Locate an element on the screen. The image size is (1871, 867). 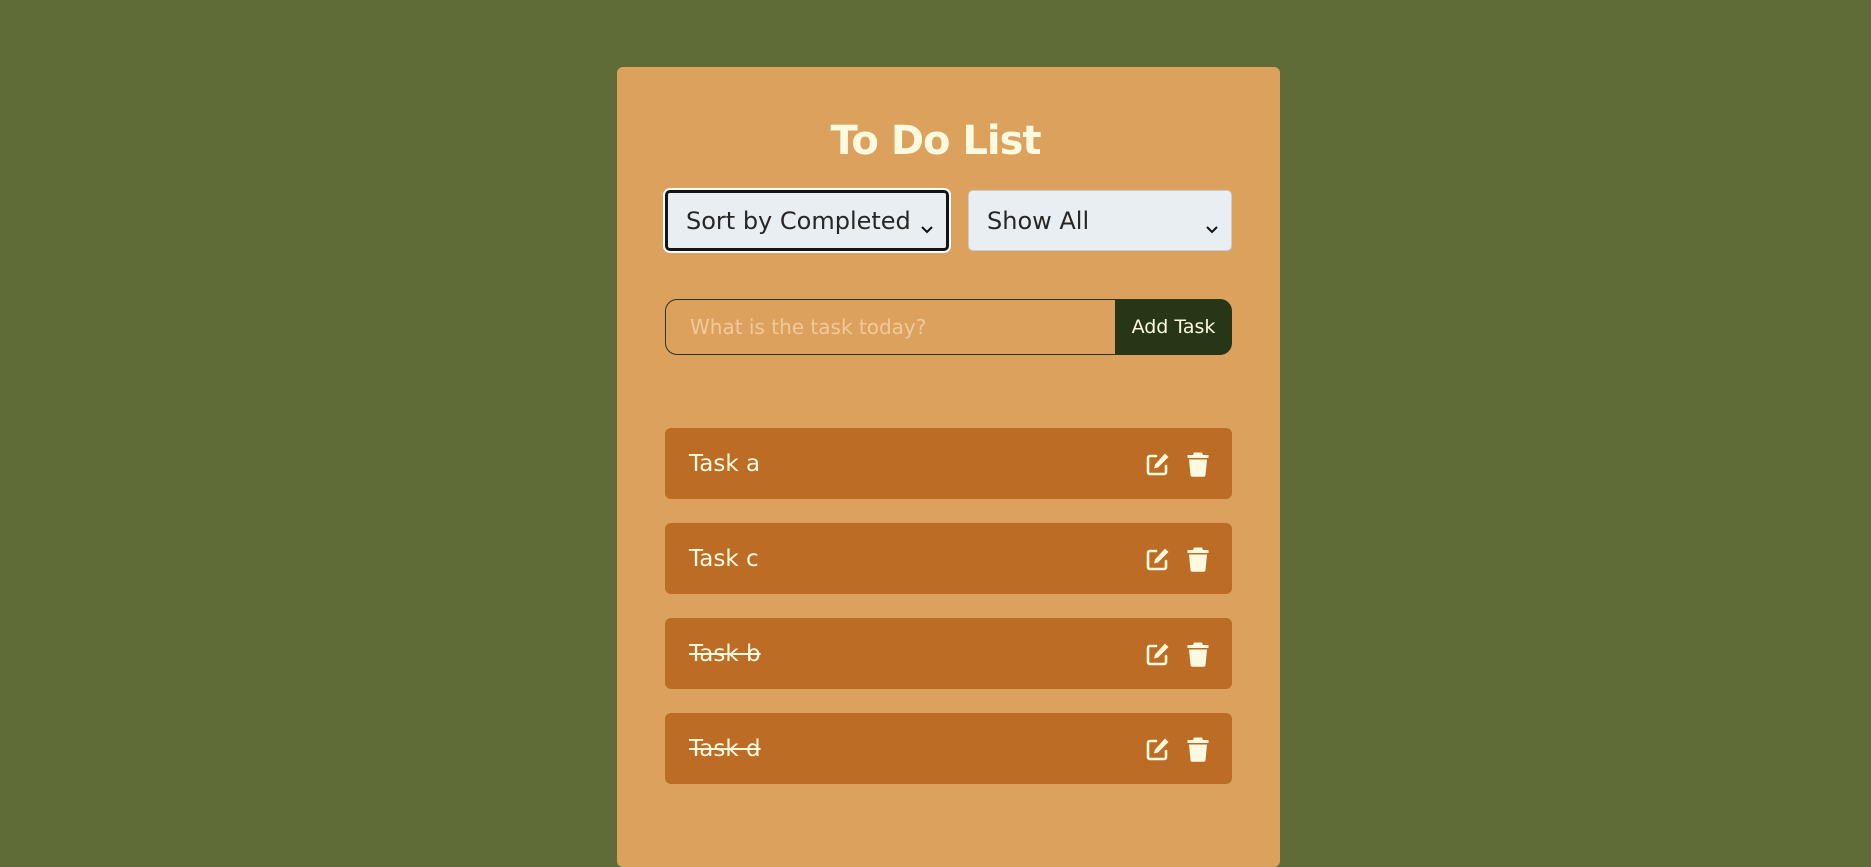
task-label: Task a is located at coordinates (724, 464).